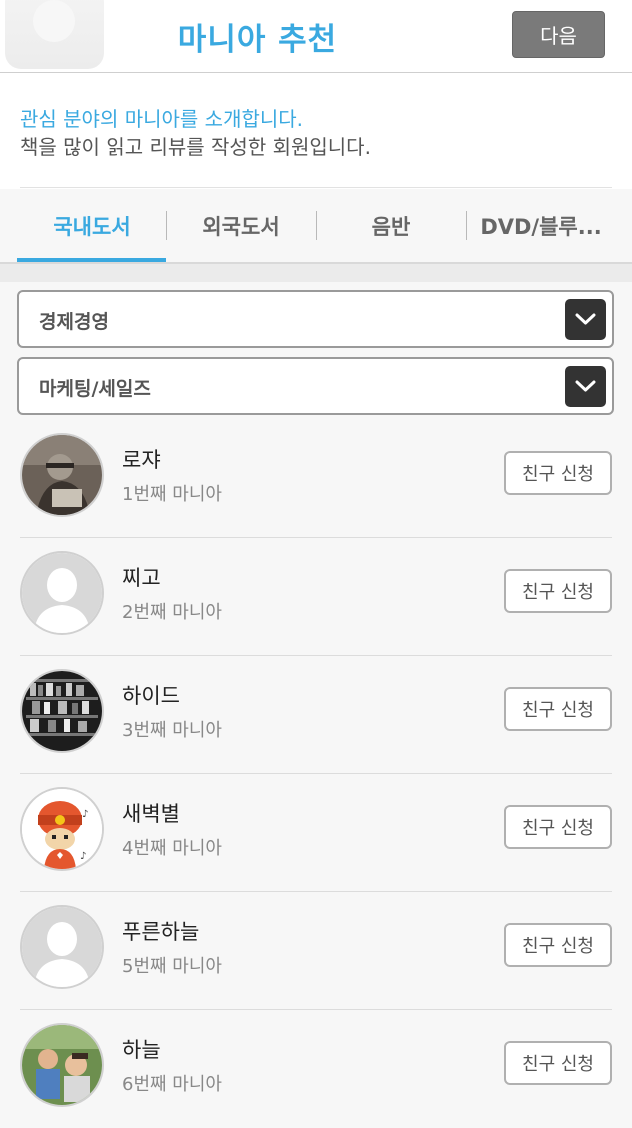 This screenshot has width=632, height=1128. I want to click on mania-name: 새벽별, so click(151, 814).